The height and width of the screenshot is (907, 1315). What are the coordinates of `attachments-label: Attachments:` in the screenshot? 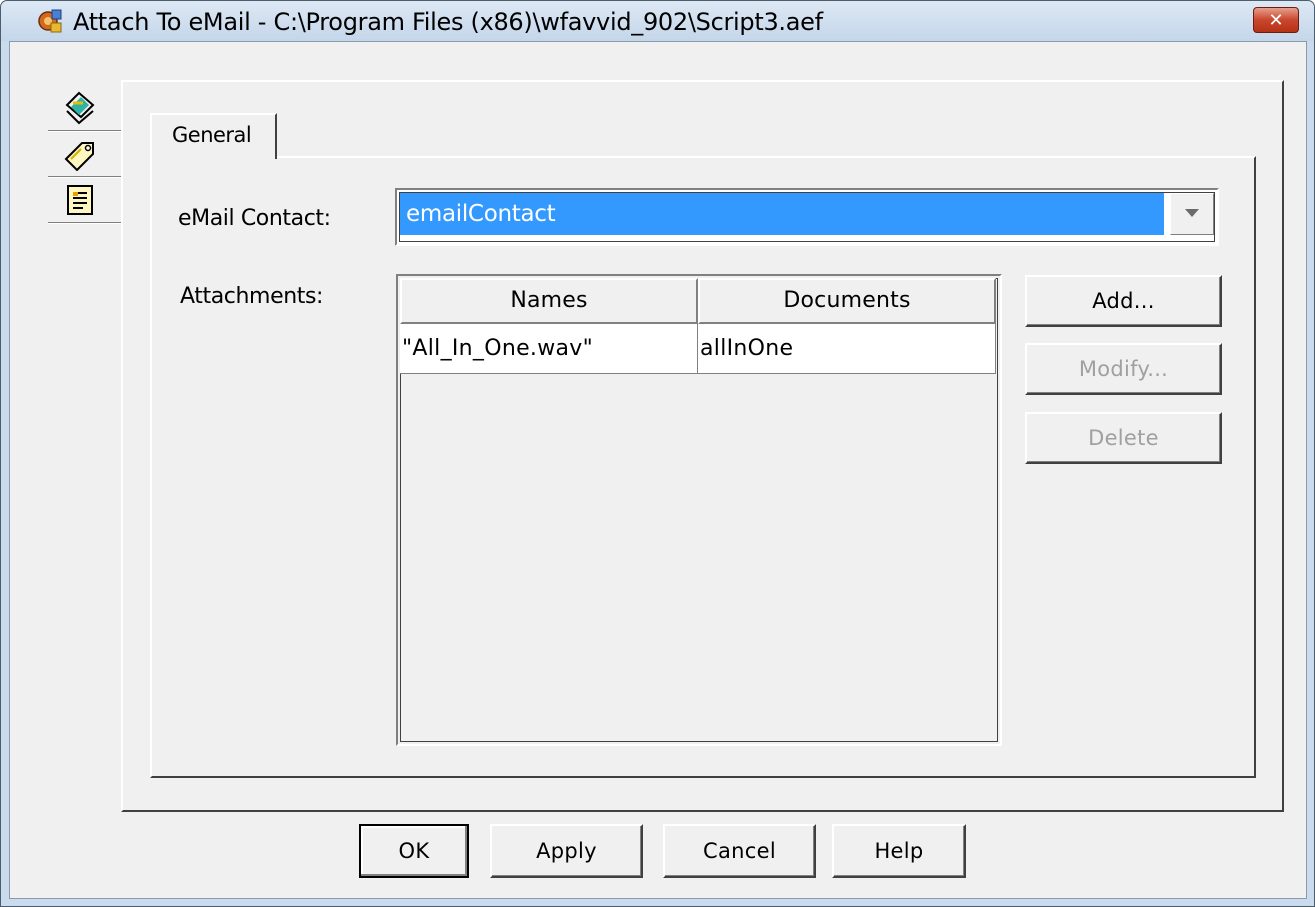 It's located at (252, 296).